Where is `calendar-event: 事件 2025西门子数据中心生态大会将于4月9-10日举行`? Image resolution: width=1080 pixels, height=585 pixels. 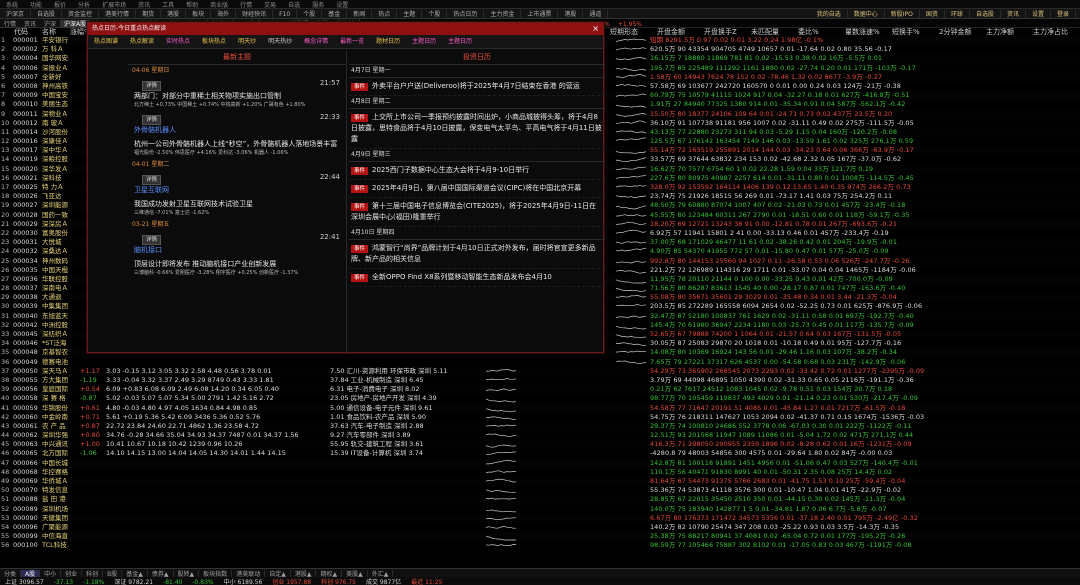 calendar-event: 事件 2025西门子数据中心生态大会将于4月9-10日举行 is located at coordinates (477, 171).